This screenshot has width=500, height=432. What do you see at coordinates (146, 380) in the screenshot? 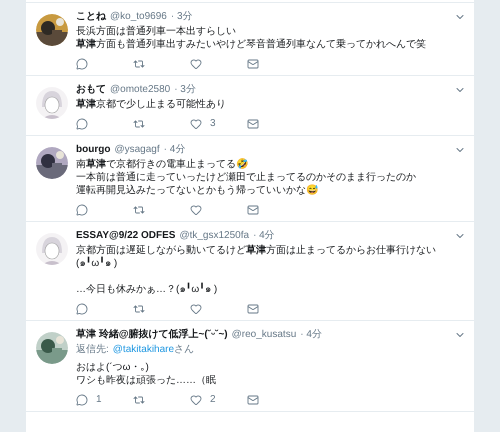
I see `tweet-text-line: ワシも昨夜は頑張った……（眠` at bounding box center [146, 380].